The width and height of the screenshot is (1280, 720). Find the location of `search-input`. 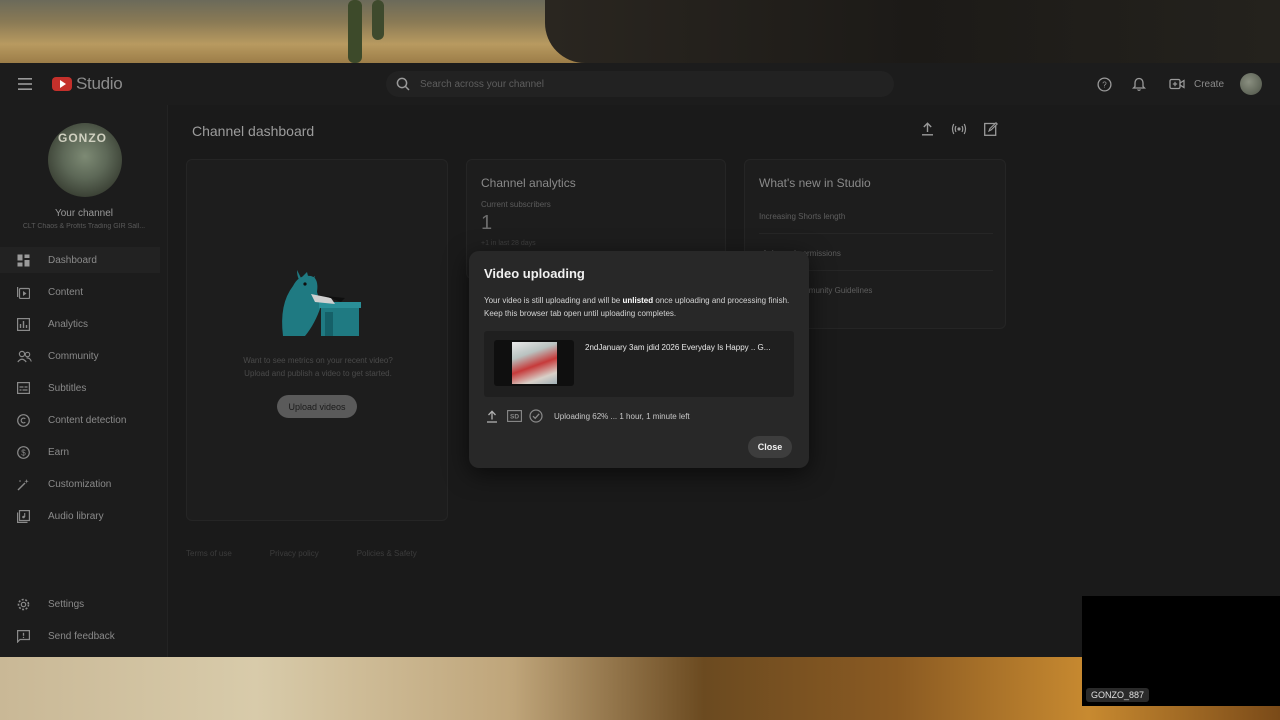

search-input is located at coordinates (640, 84).